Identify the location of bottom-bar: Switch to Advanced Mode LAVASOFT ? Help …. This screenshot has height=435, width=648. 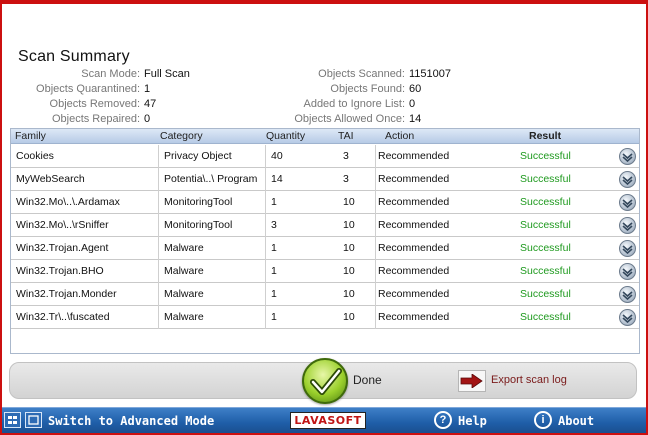
(324, 420).